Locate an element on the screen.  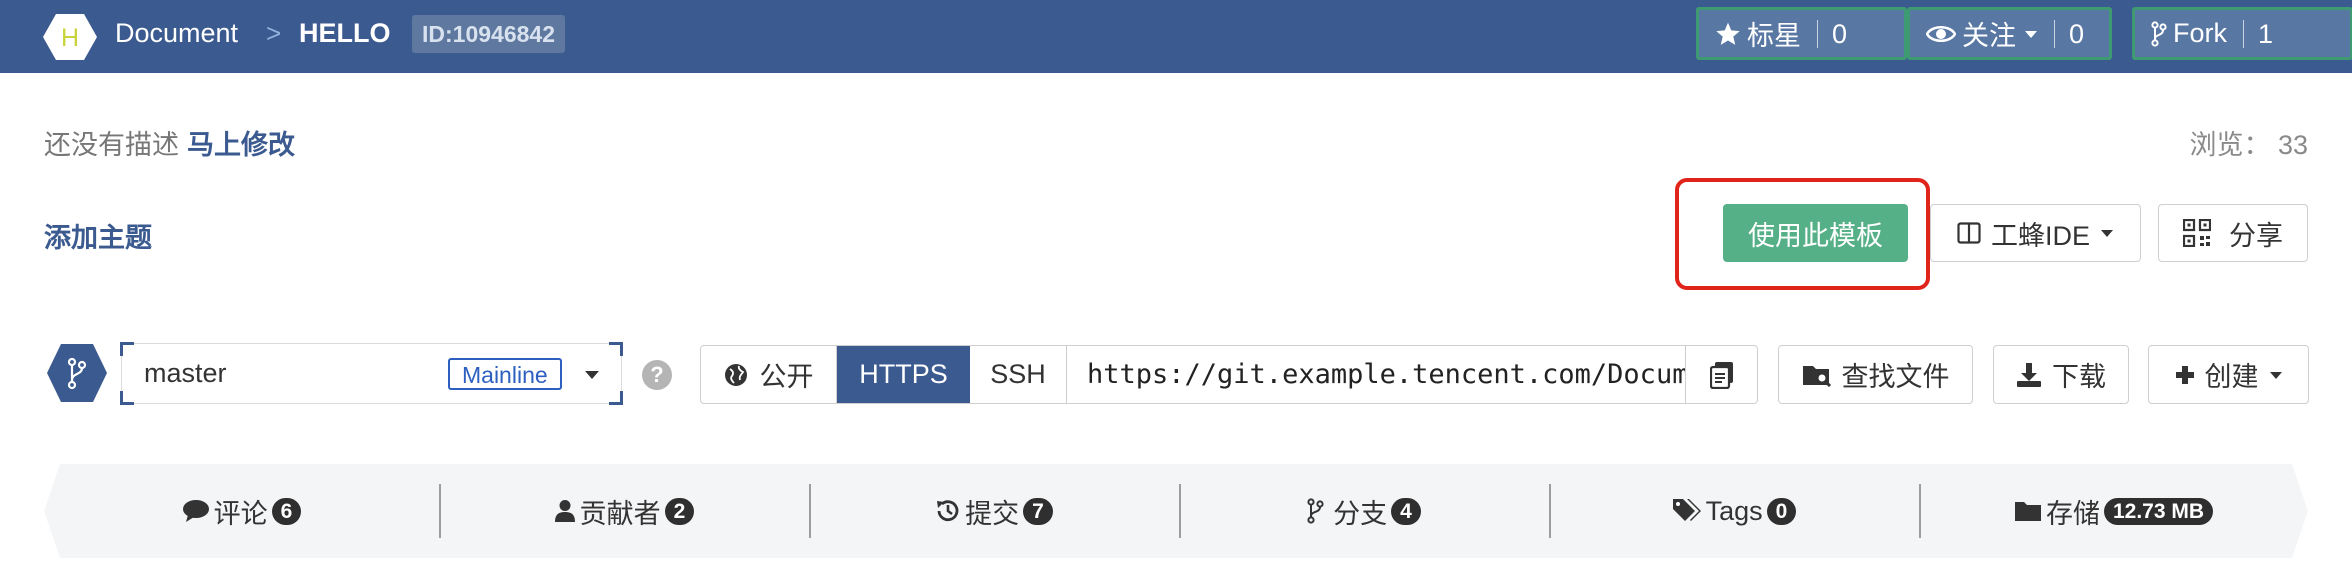
download-icon is located at coordinates (2029, 374).